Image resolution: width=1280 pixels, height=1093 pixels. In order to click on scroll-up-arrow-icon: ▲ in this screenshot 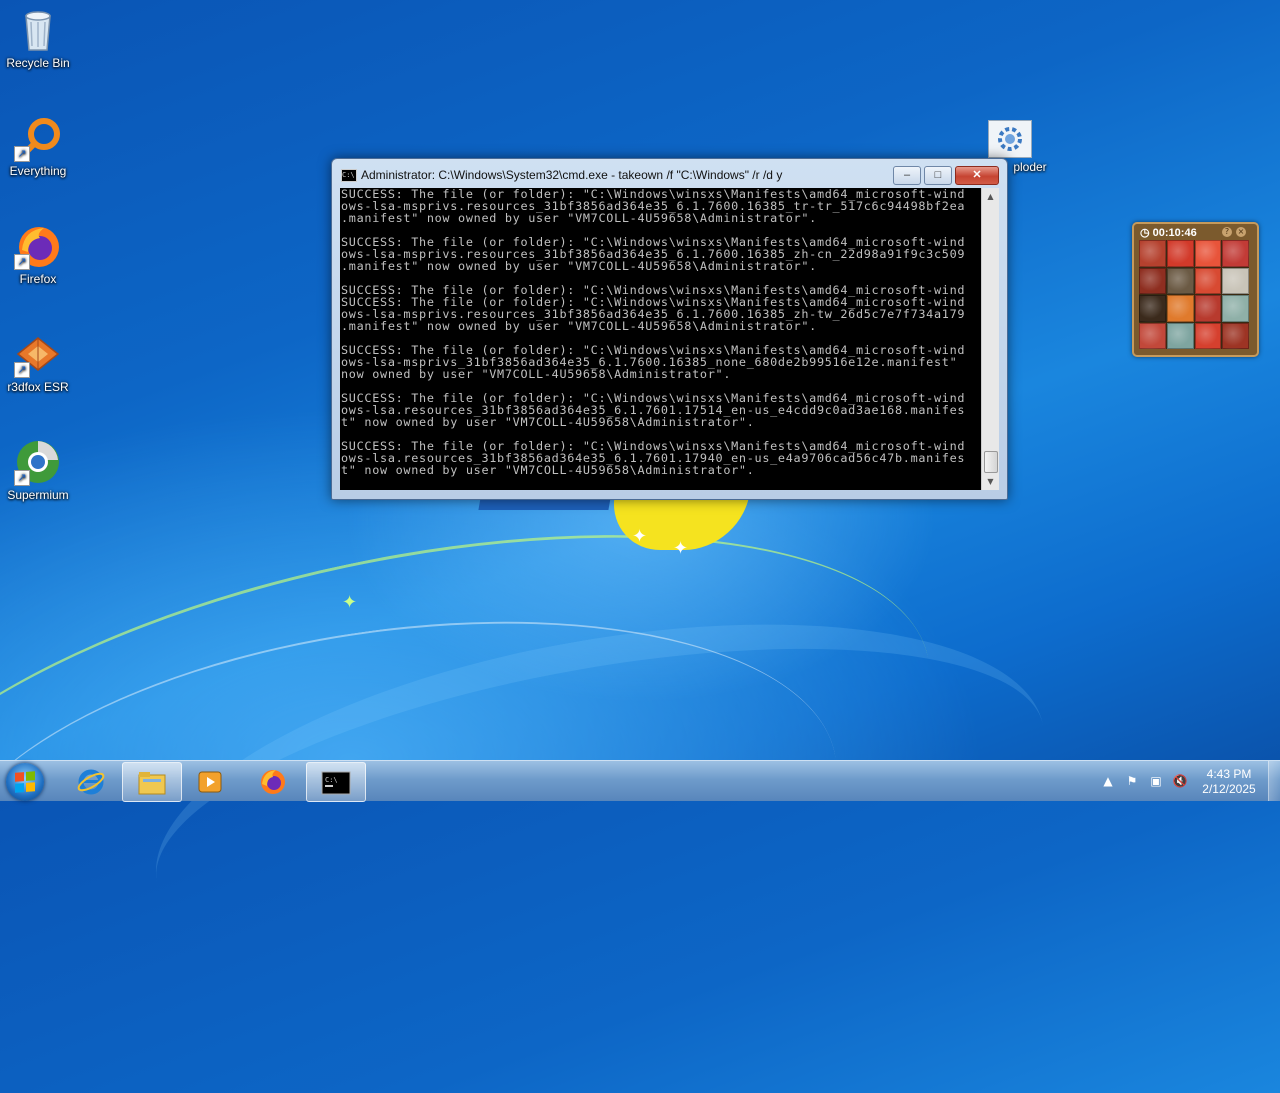, I will do `click(990, 196)`.